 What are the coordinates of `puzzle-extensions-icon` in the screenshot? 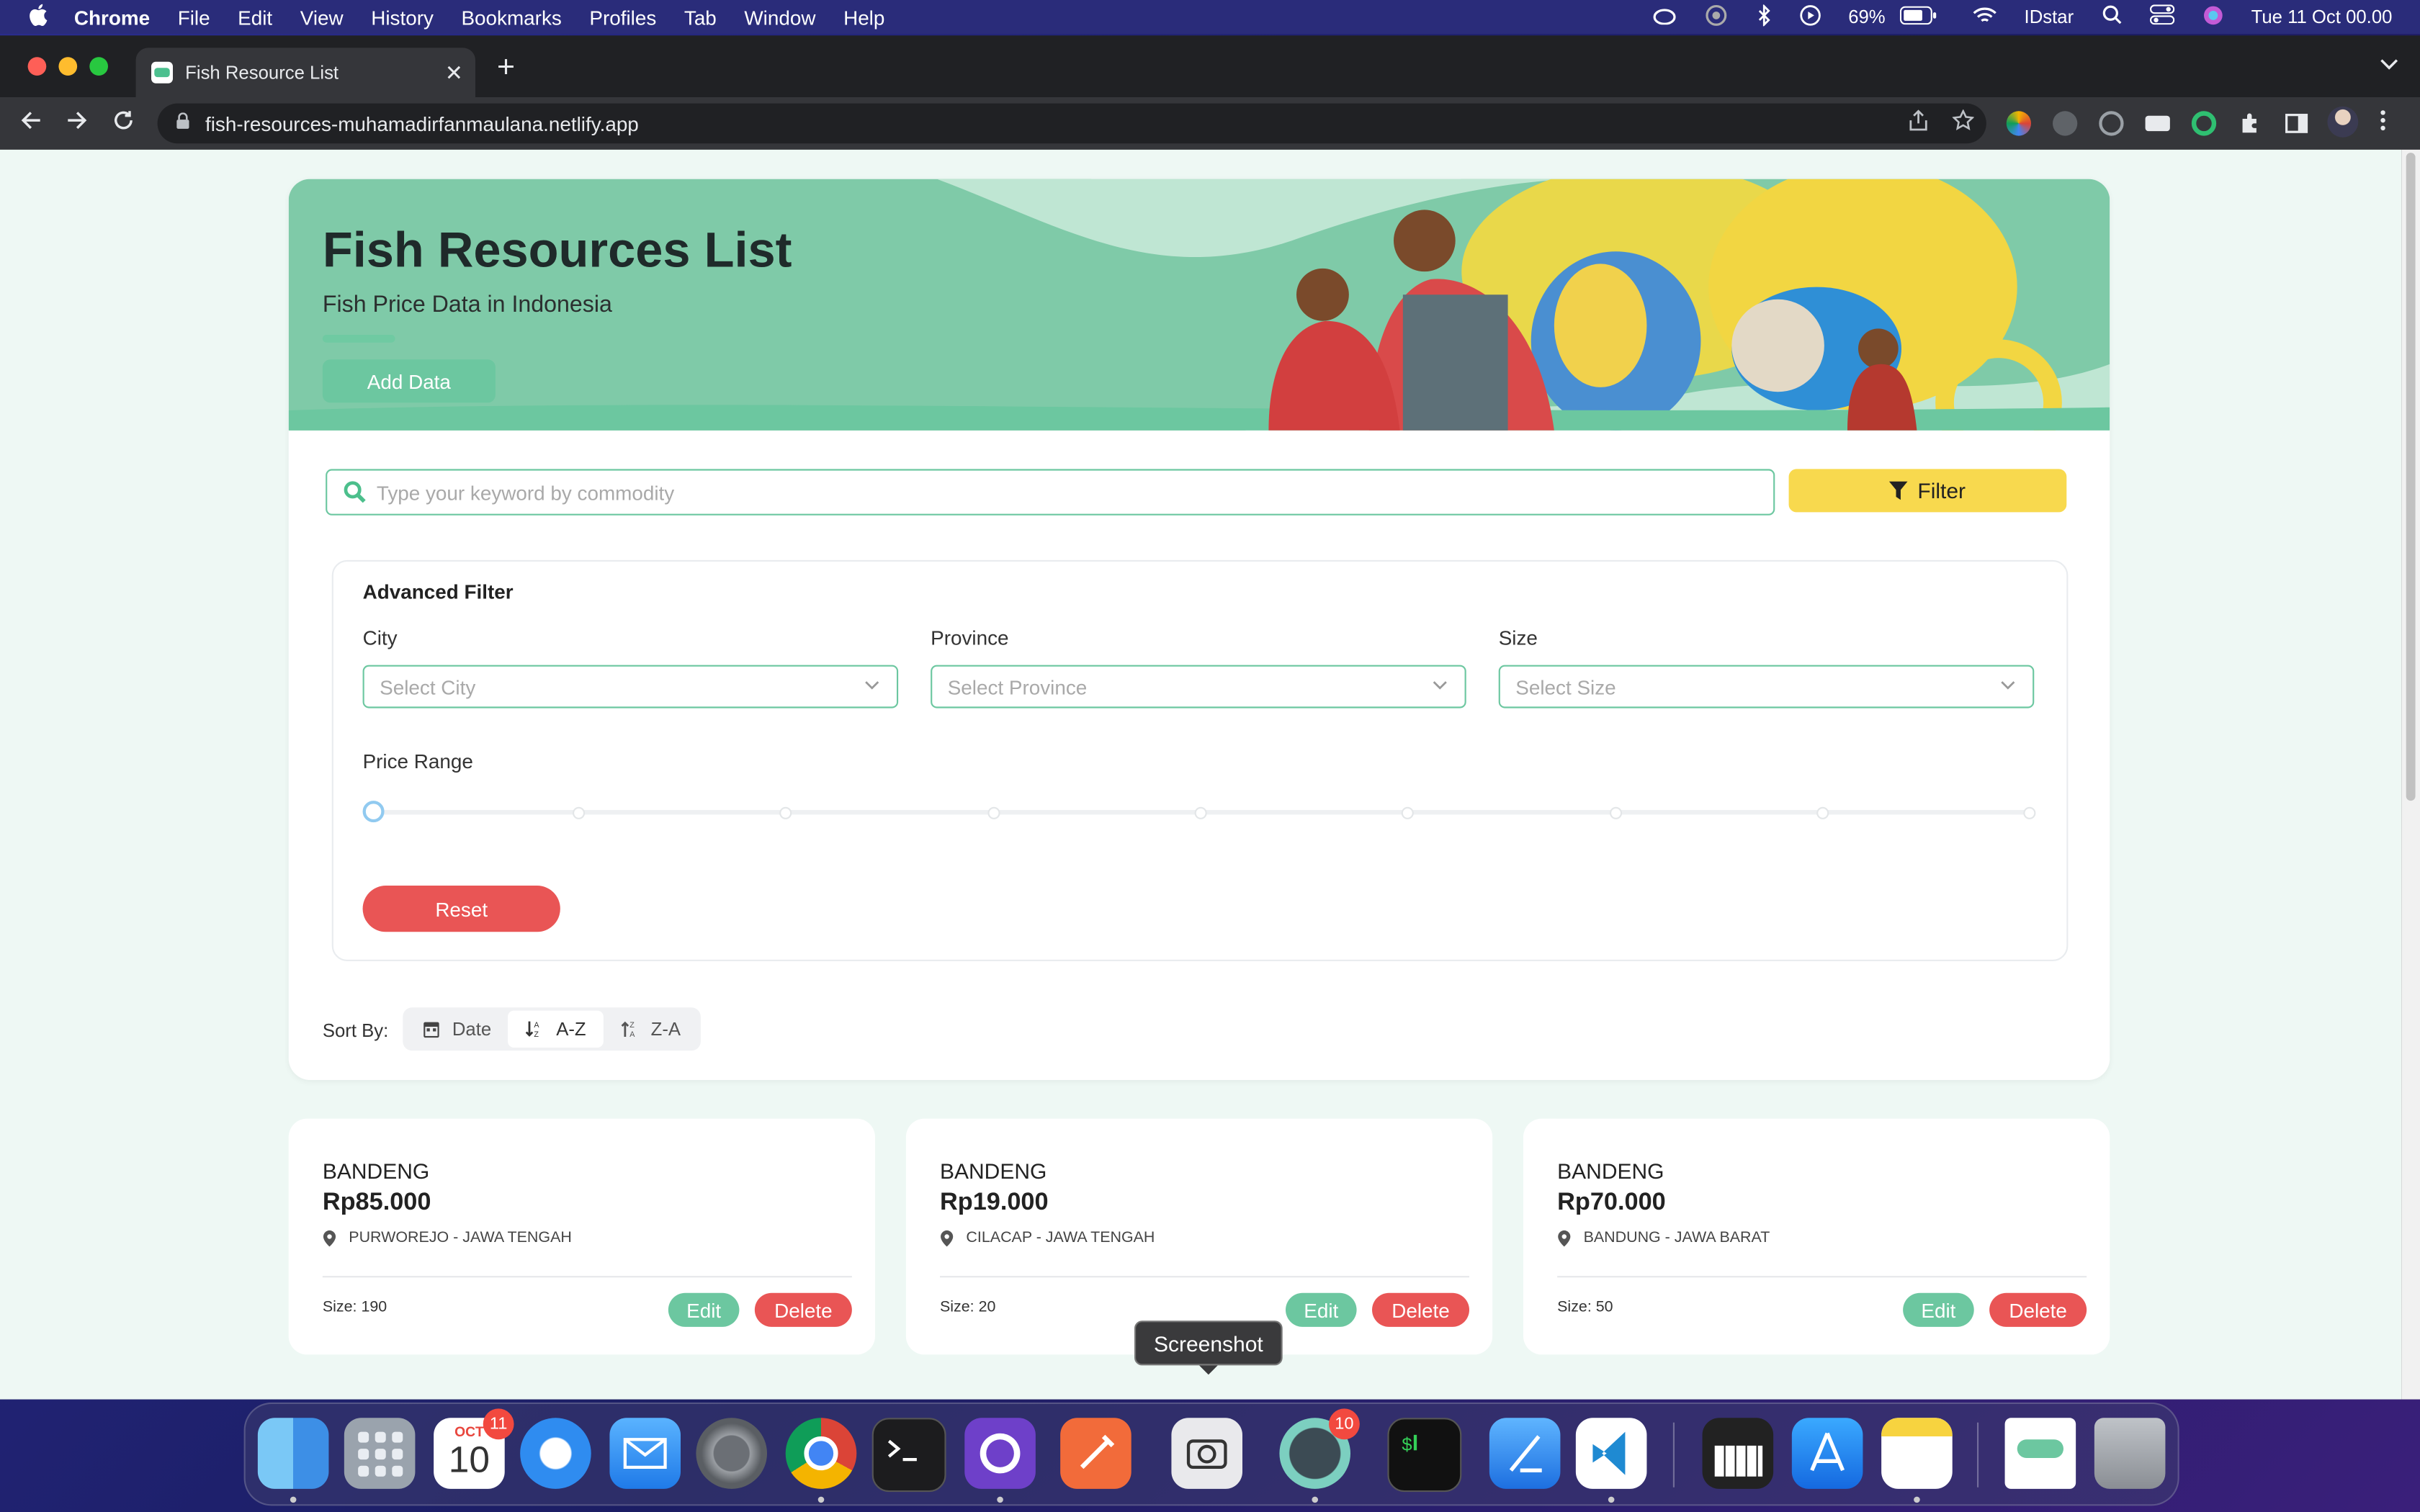 It's located at (2250, 123).